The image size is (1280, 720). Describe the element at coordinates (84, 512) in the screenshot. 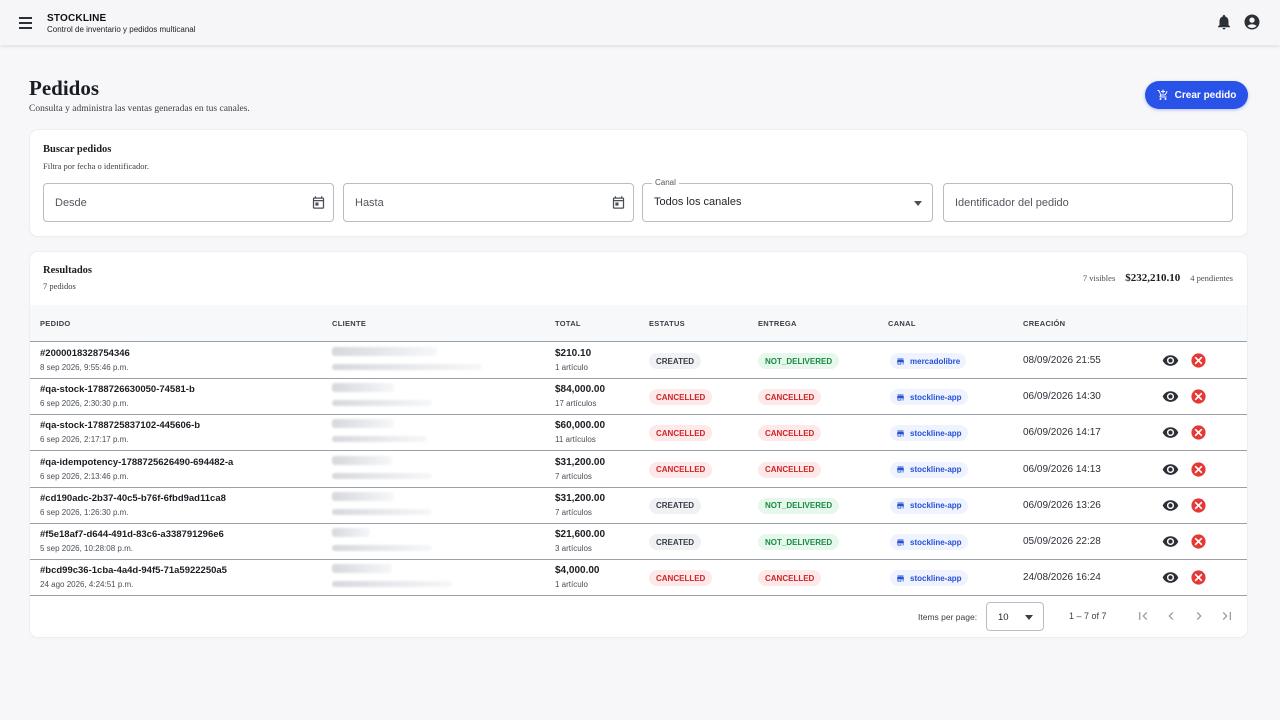

I see `order-date: 6 sep 2026, 1:26:30 p.m.` at that location.